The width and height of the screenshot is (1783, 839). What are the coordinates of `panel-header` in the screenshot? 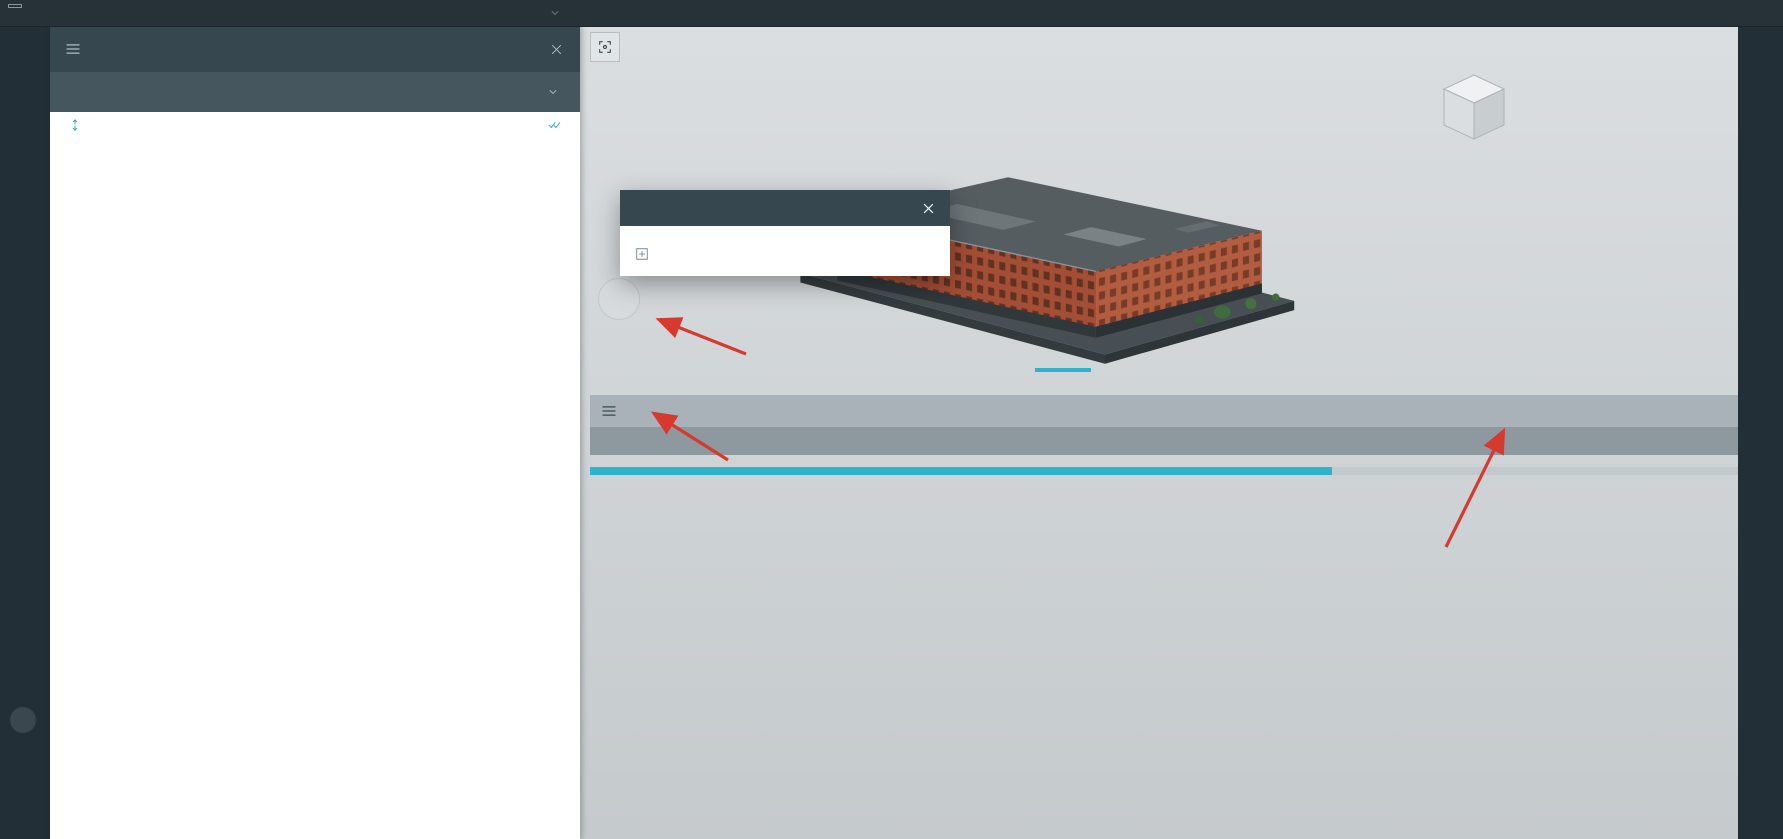 It's located at (315, 49).